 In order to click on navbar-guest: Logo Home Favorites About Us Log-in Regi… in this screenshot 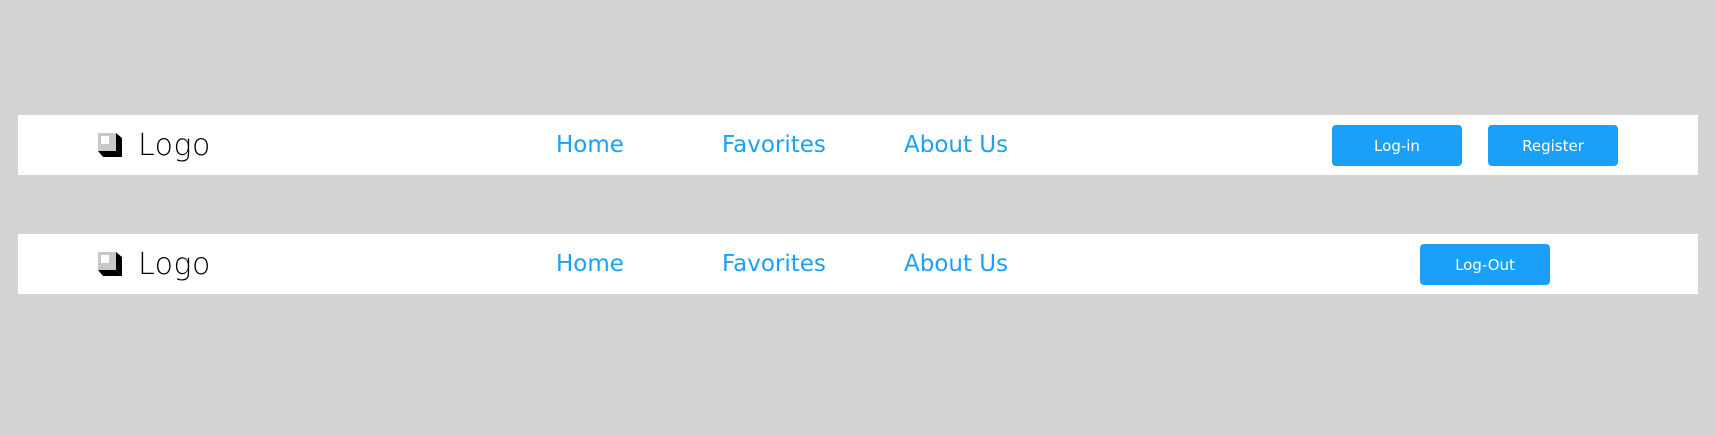, I will do `click(858, 145)`.